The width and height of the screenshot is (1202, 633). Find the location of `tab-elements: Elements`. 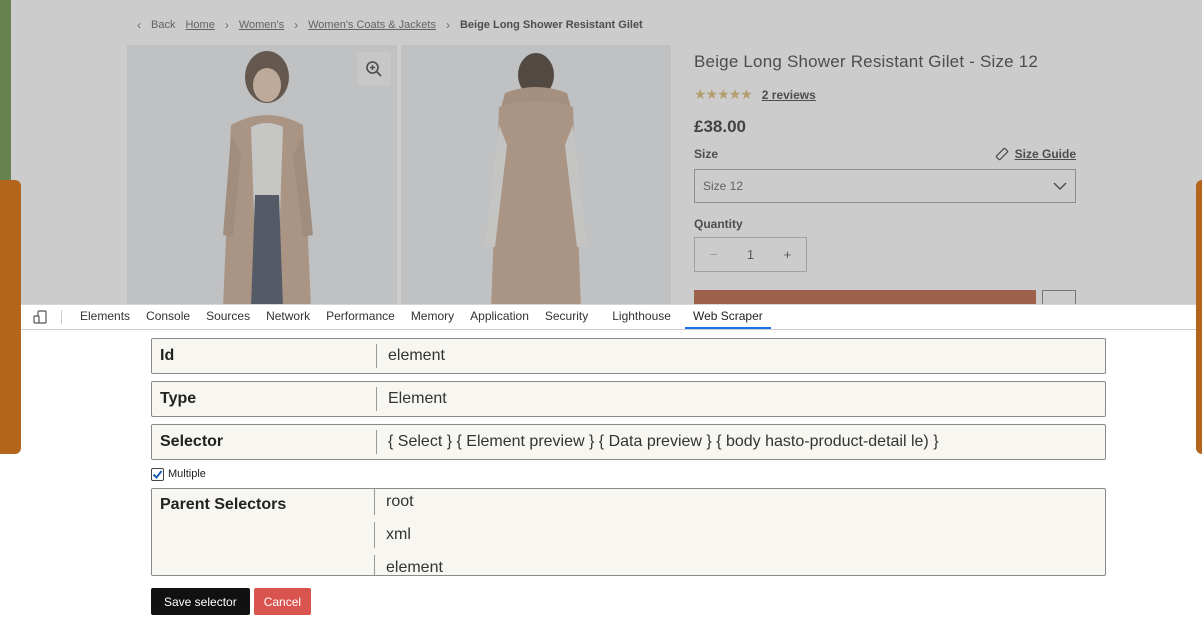

tab-elements: Elements is located at coordinates (109, 319).